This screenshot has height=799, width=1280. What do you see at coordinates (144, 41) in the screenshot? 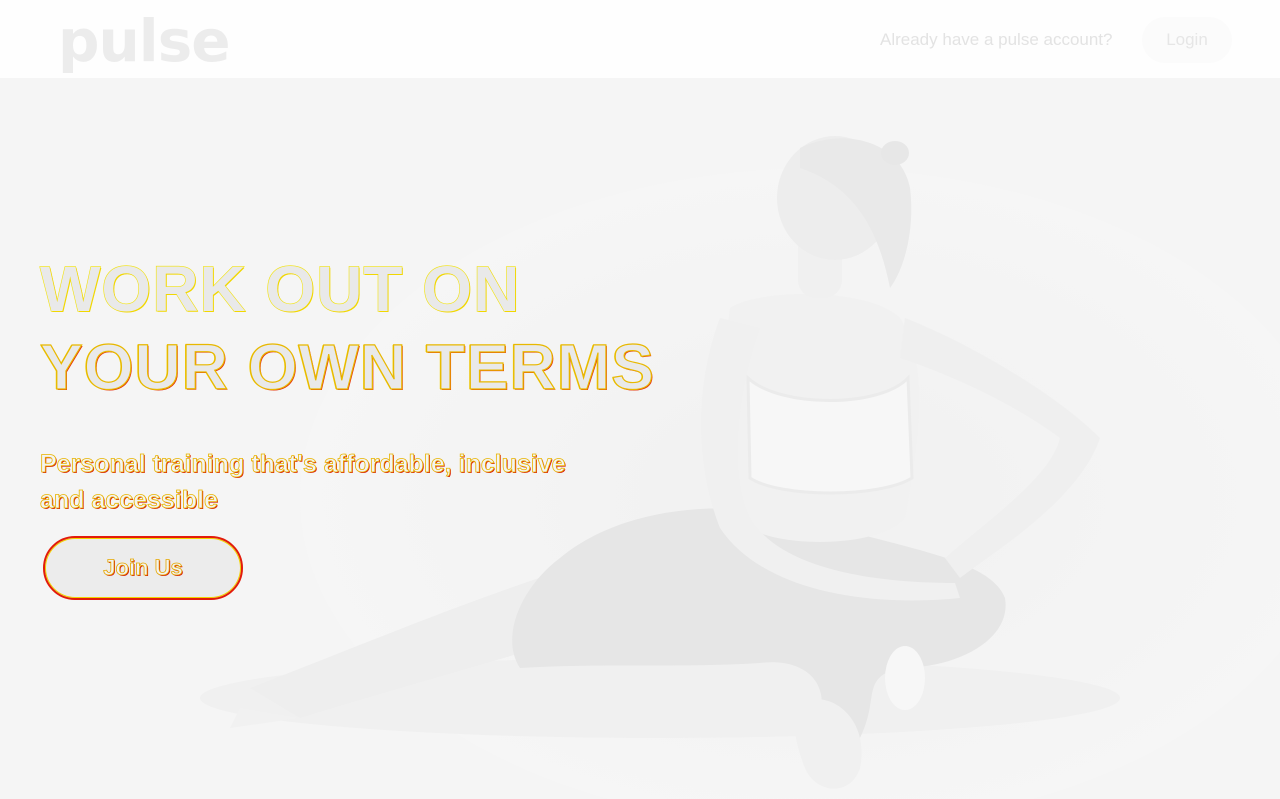
I see `pulse-logo: pulse` at bounding box center [144, 41].